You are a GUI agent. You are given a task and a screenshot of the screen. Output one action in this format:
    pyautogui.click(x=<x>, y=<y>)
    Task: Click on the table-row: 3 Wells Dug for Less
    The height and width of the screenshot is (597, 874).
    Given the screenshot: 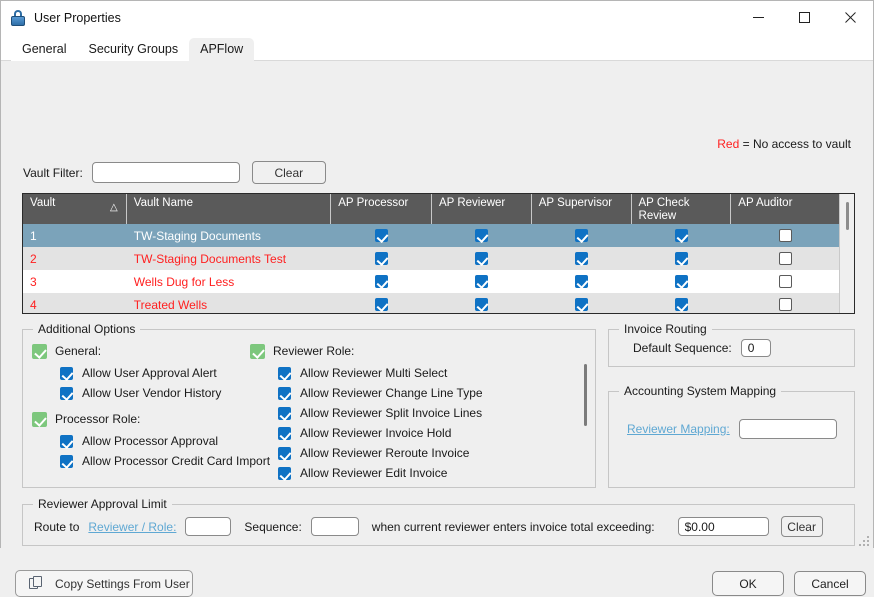 What is the action you would take?
    pyautogui.click(x=431, y=281)
    